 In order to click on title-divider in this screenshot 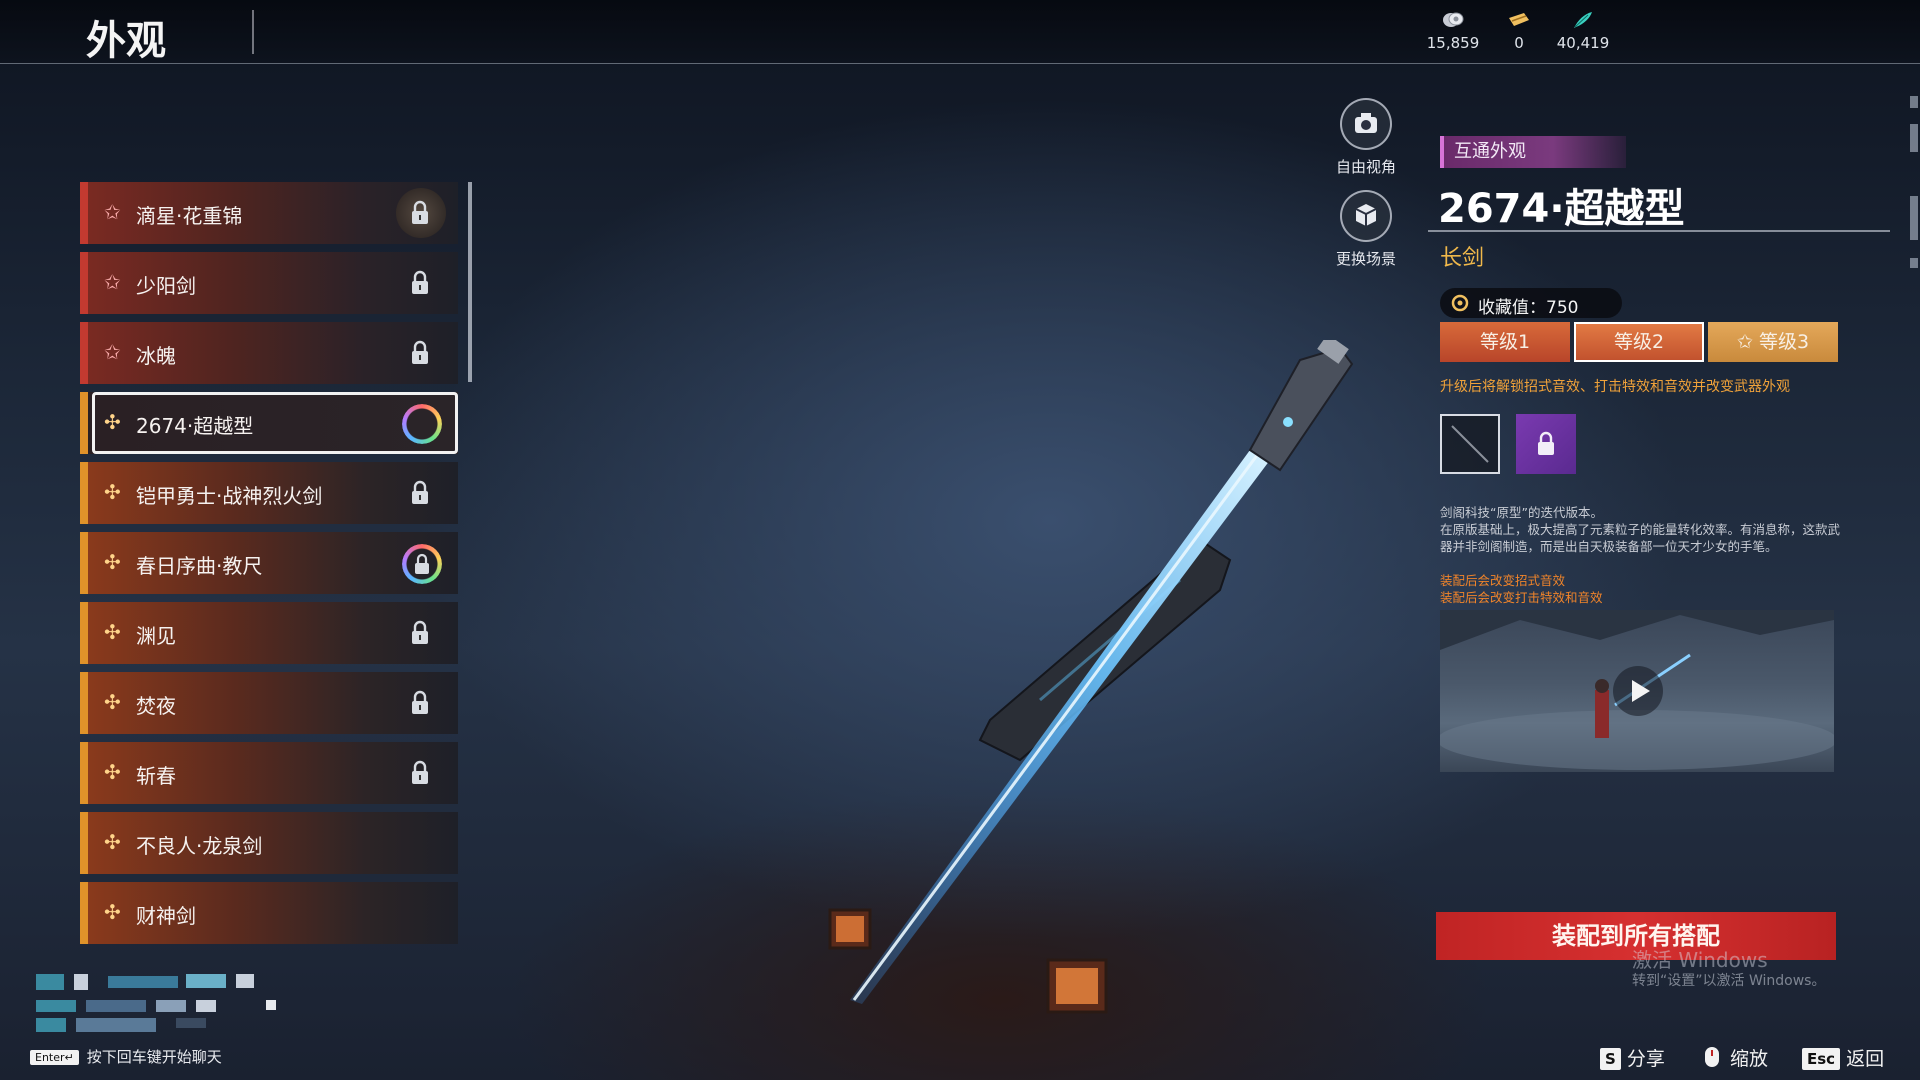, I will do `click(253, 32)`.